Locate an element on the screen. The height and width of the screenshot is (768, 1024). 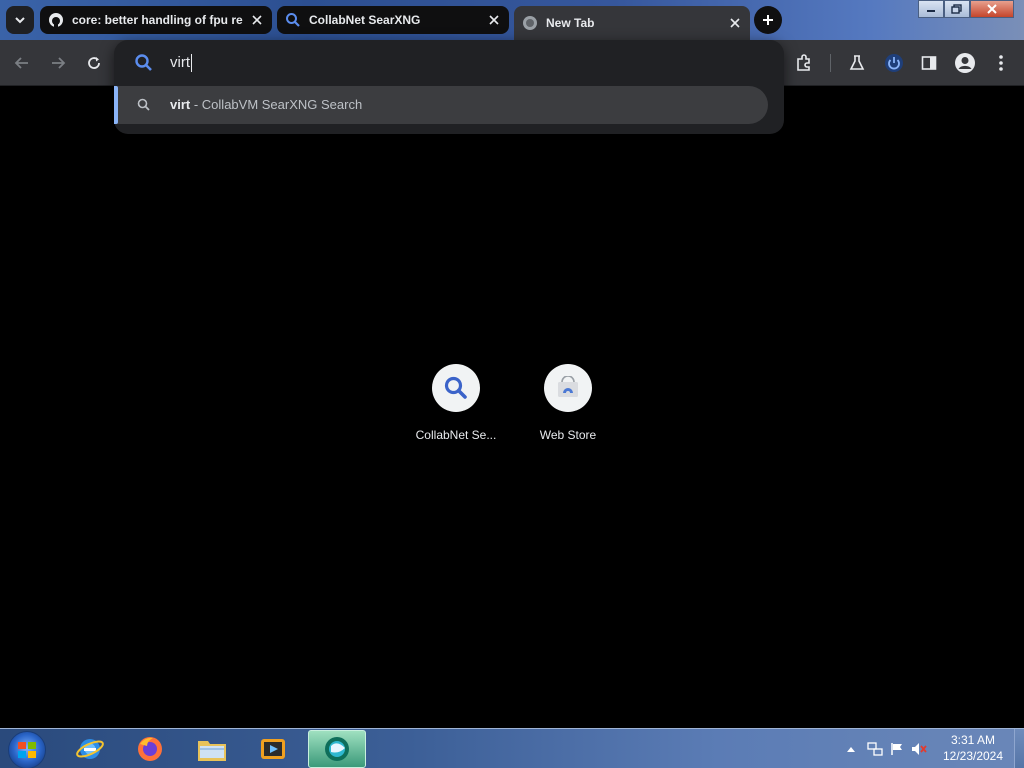
window-controls is located at coordinates (966, 9).